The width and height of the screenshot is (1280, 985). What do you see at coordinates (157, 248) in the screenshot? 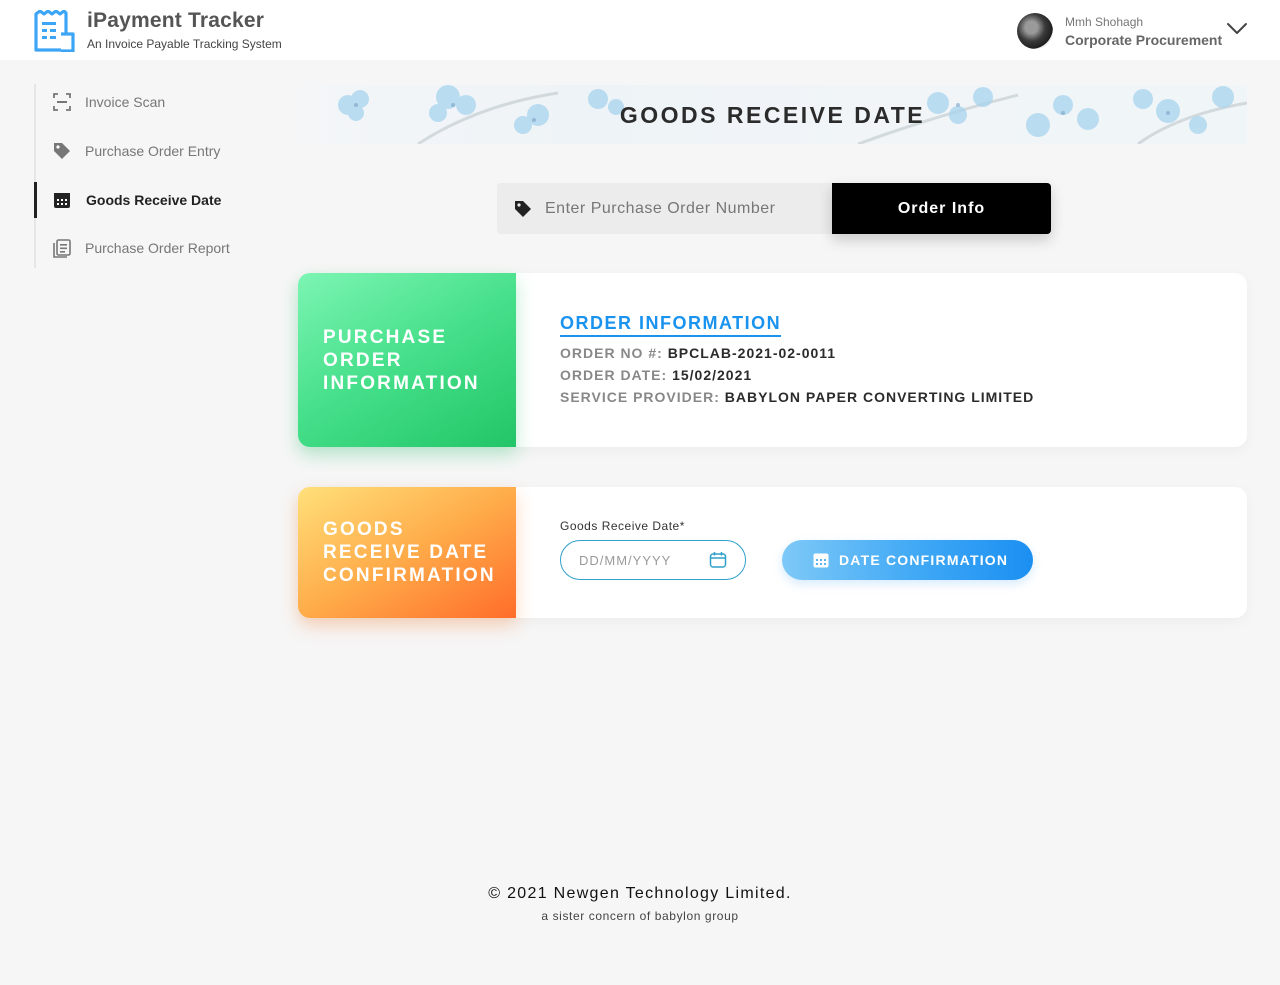
I see `sidebar-item-label: Purchase Order Report` at bounding box center [157, 248].